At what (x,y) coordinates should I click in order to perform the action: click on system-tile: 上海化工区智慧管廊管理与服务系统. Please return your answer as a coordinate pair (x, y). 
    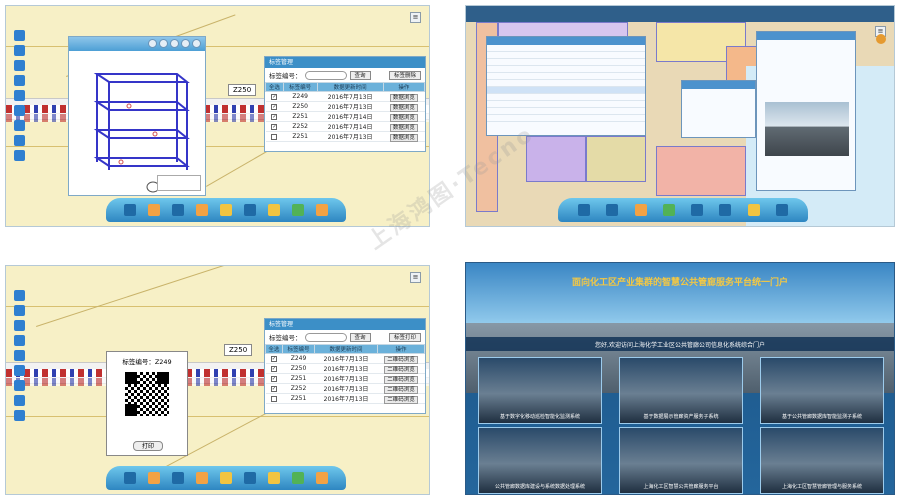
    Looking at the image, I should click on (822, 460).